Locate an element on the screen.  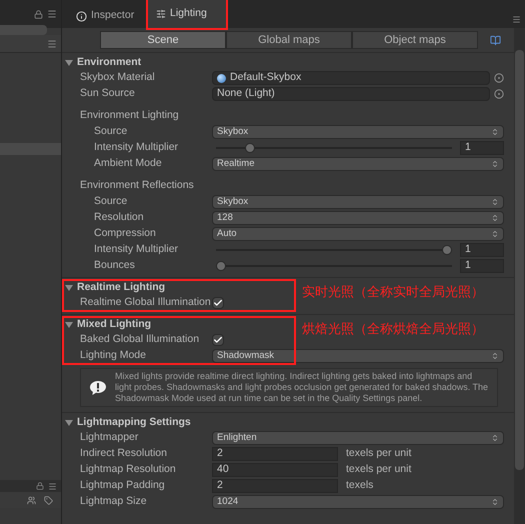
dropdown: Auto is located at coordinates (358, 234).